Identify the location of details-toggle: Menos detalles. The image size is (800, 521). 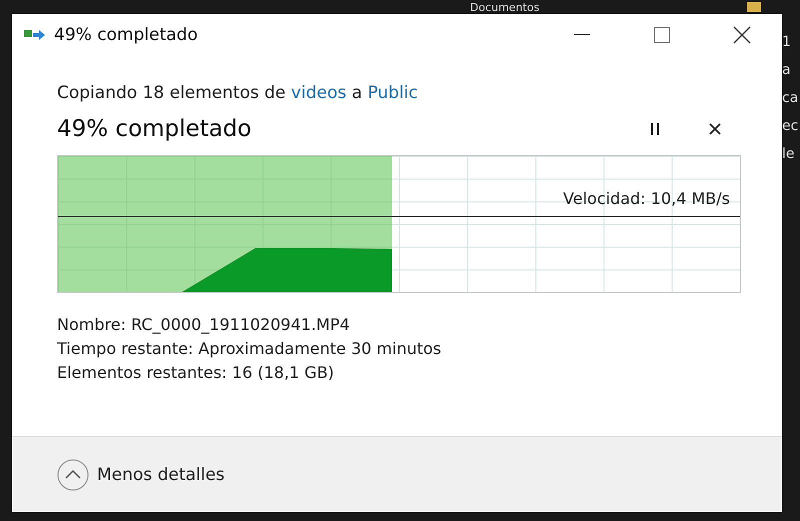
(141, 474).